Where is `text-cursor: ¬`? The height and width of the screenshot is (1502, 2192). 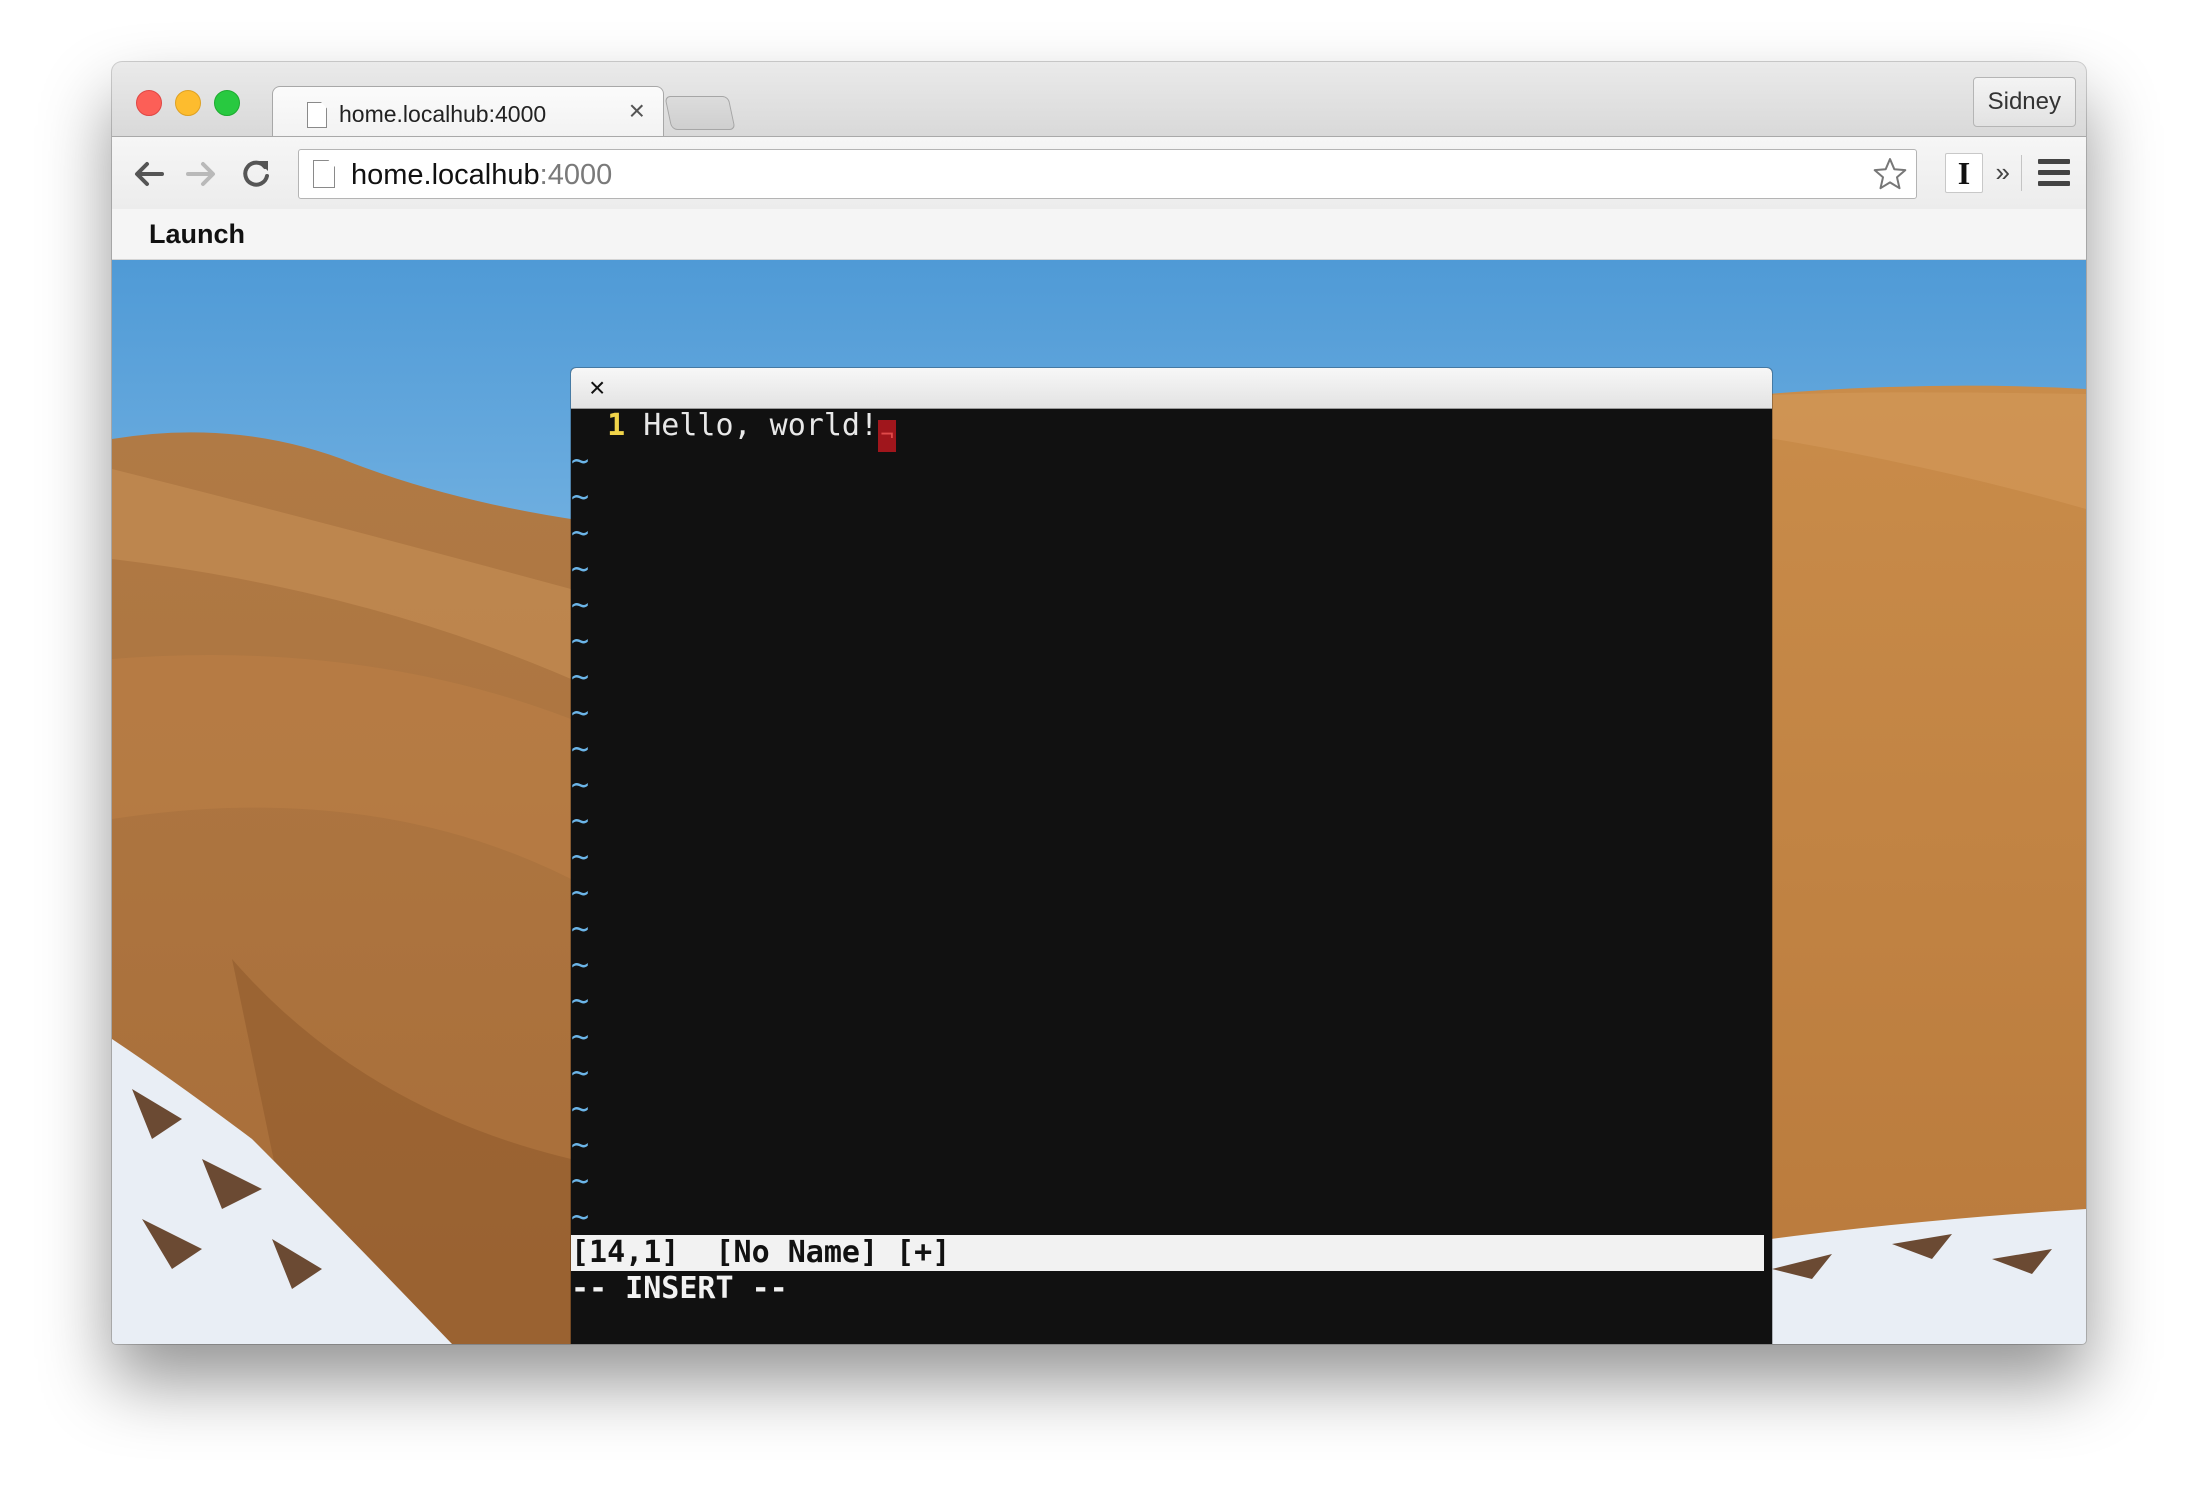
text-cursor: ¬ is located at coordinates (887, 436).